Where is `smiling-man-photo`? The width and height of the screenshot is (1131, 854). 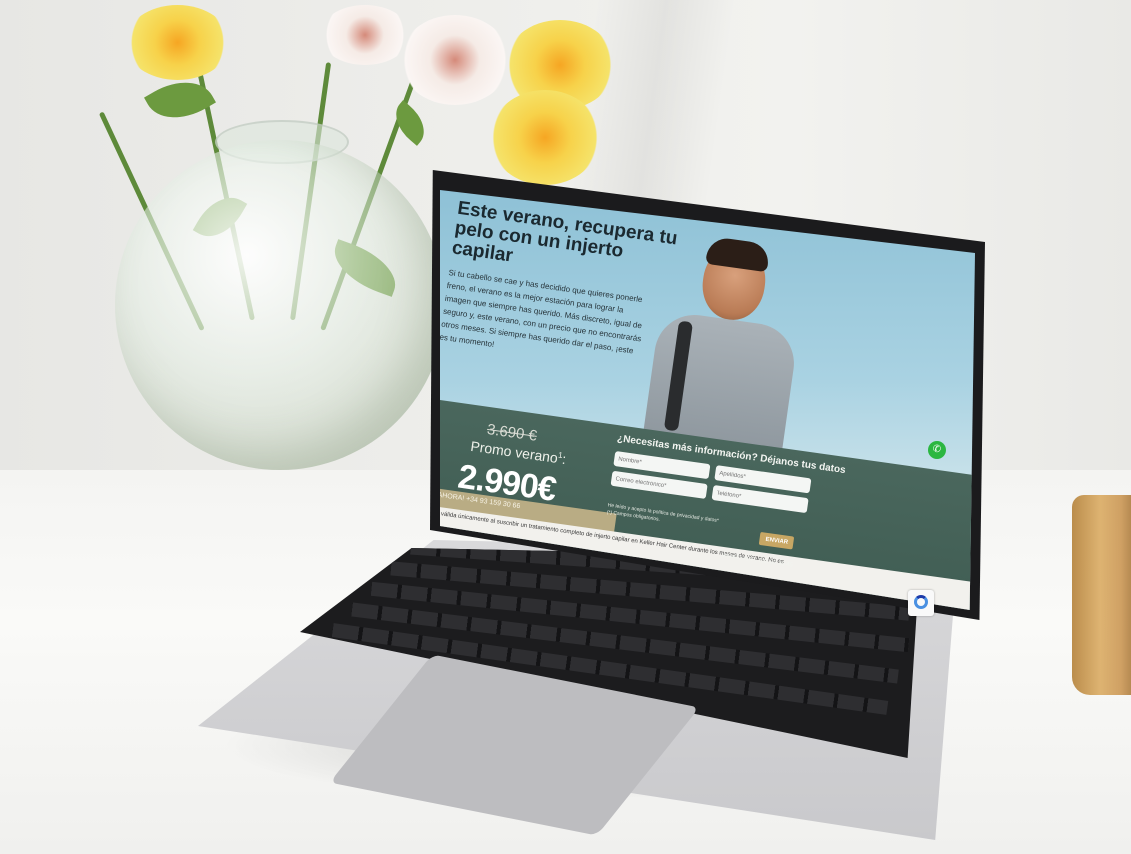 smiling-man-photo is located at coordinates (727, 337).